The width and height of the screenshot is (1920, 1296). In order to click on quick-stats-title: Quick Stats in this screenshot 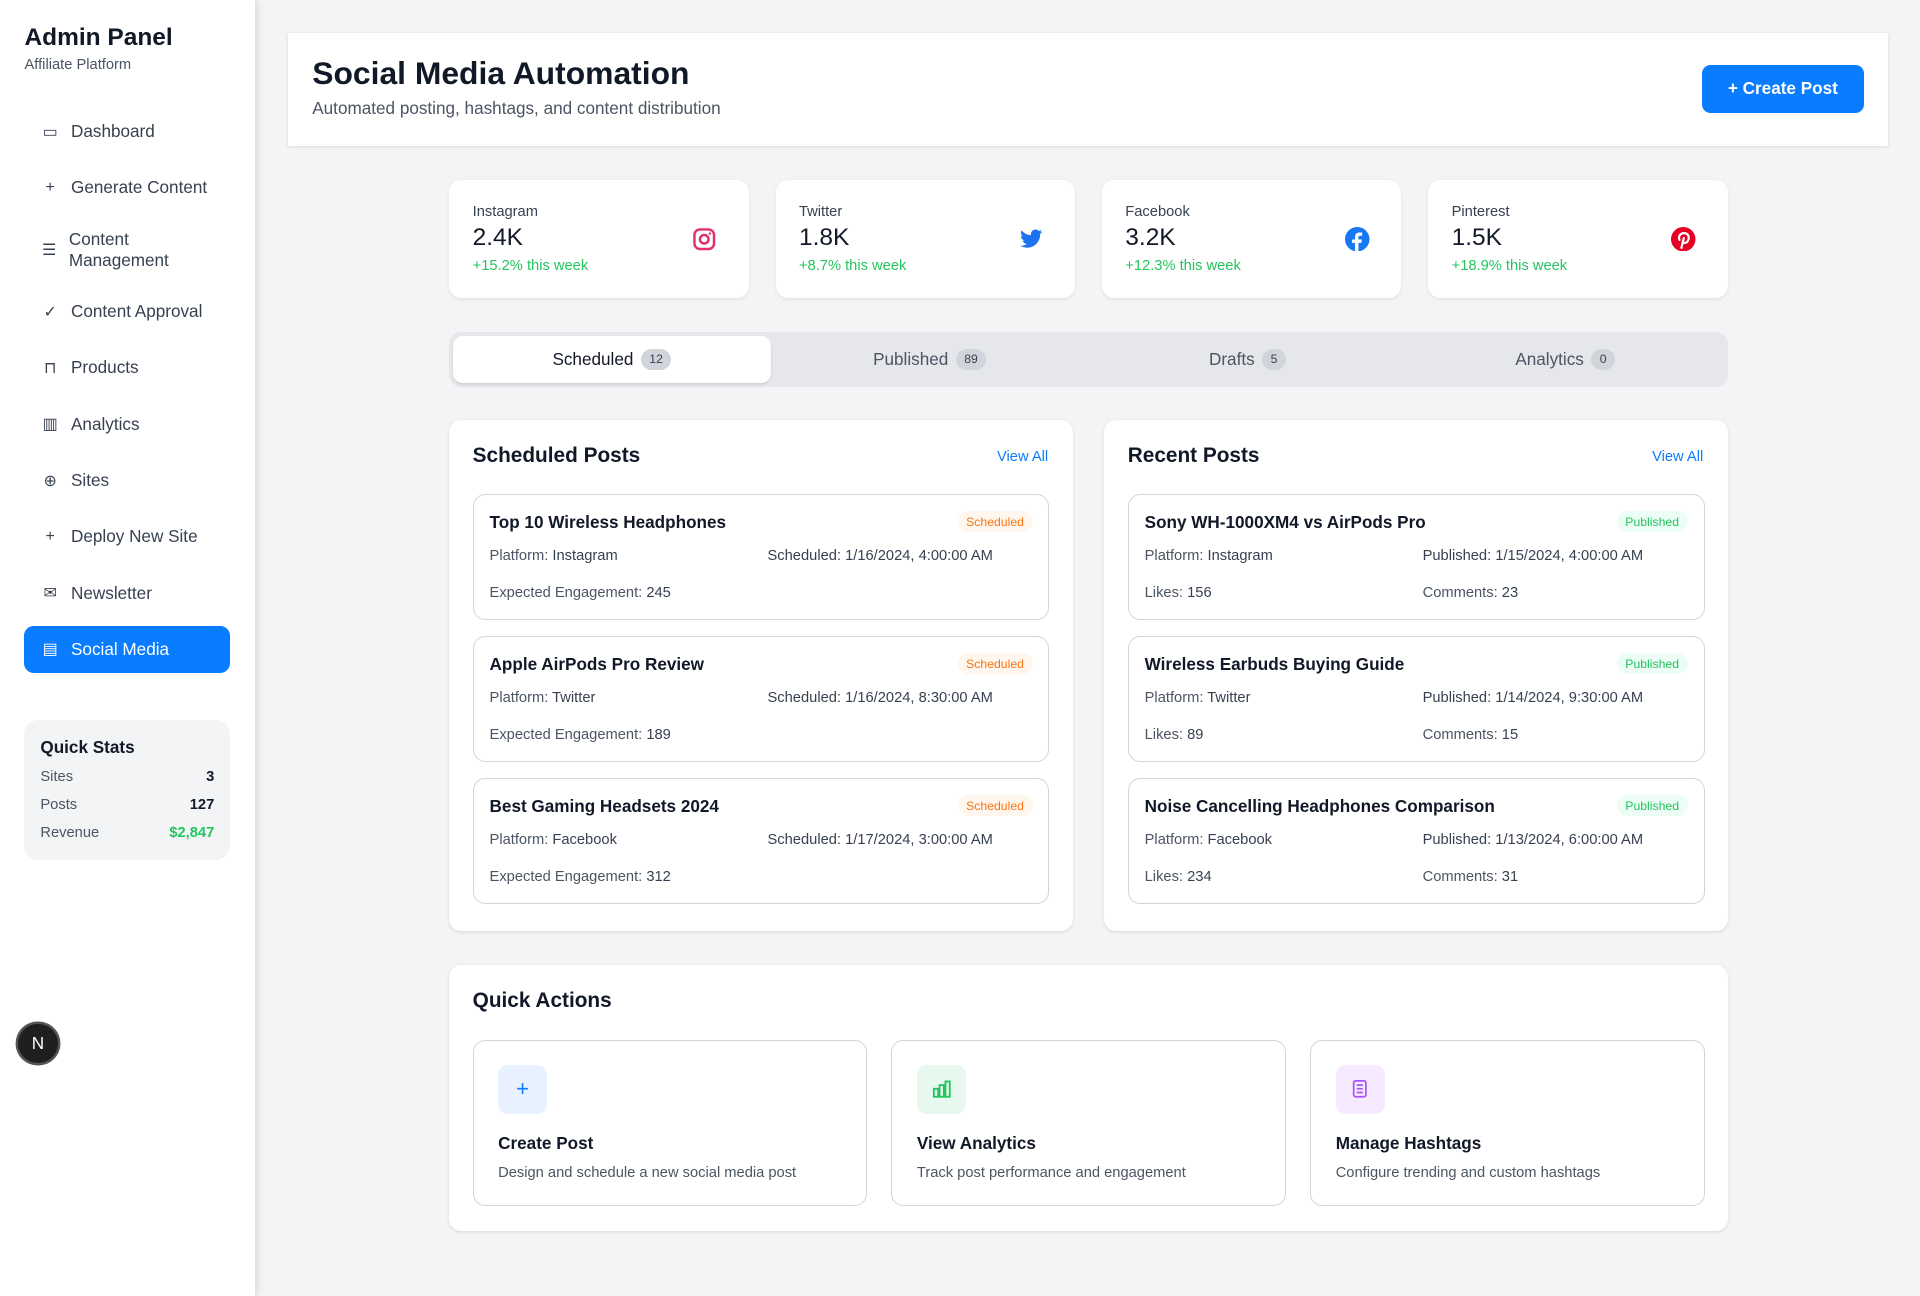, I will do `click(87, 747)`.